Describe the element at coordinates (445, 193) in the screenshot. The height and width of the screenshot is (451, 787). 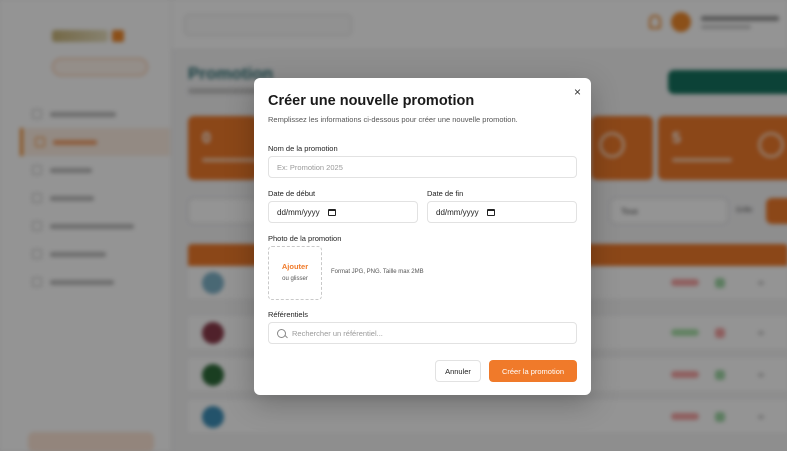
I see `end-date-label: Date de fin` at that location.